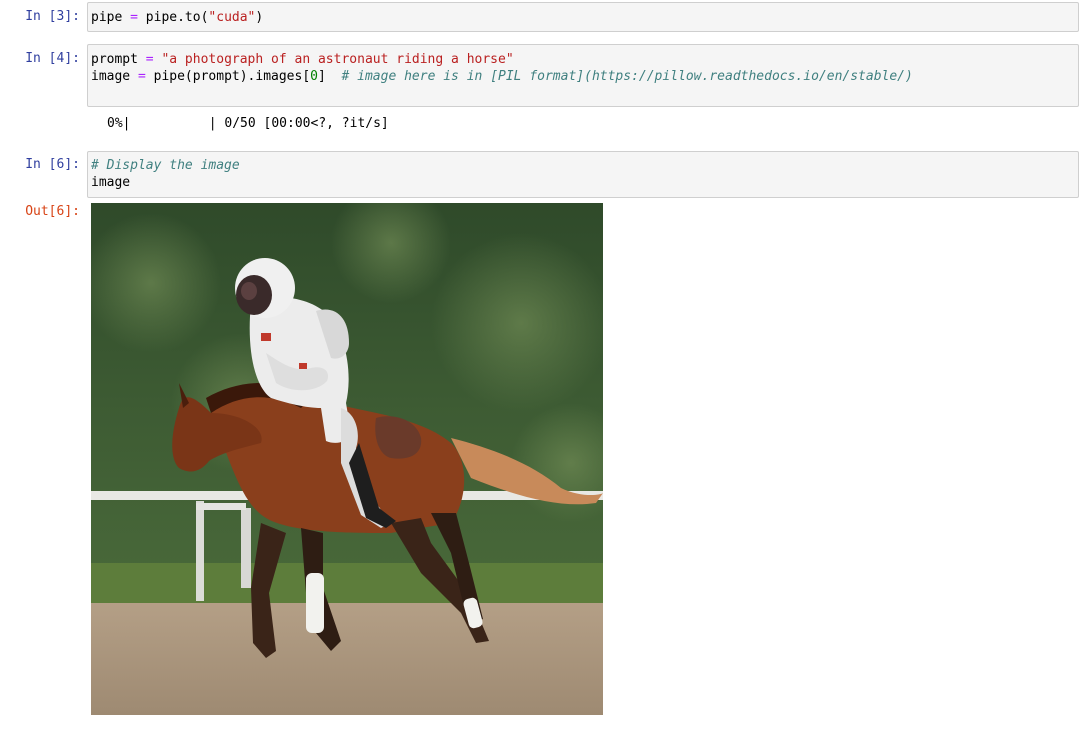 The width and height of the screenshot is (1085, 730). I want to click on code-line: image, so click(111, 182).